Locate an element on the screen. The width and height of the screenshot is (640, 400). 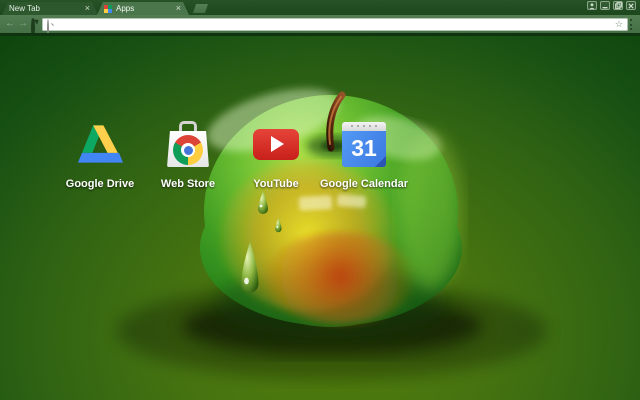
close-window-button is located at coordinates (631, 5).